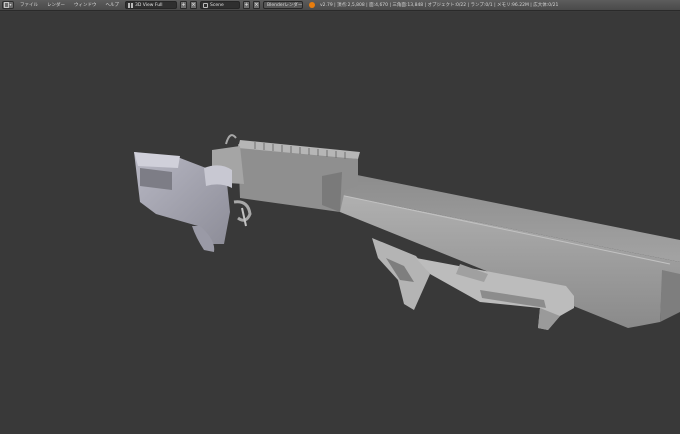  I want to click on menu-window: ウィンドウ, so click(85, 5).